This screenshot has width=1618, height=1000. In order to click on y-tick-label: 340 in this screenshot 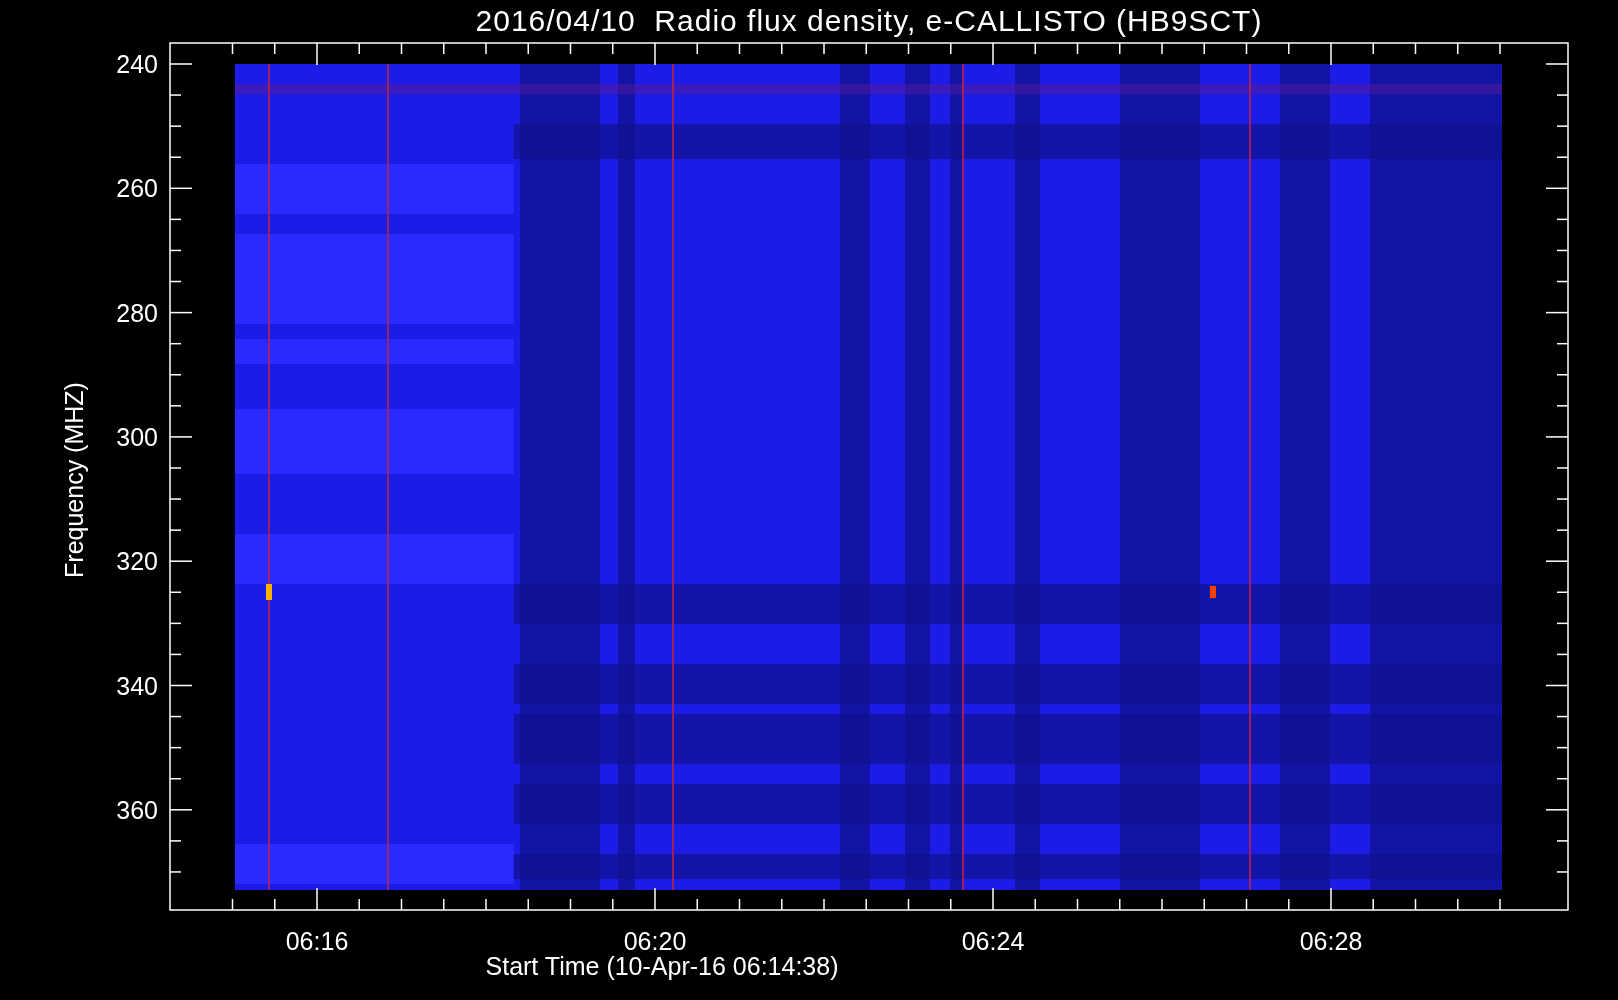, I will do `click(137, 685)`.